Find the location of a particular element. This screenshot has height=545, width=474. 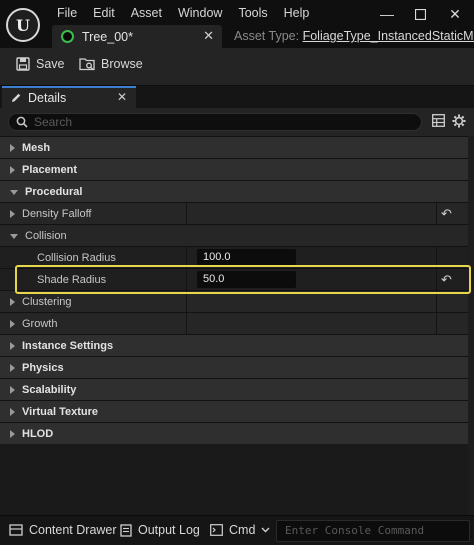

property-label: Collision Radius is located at coordinates (76, 257).